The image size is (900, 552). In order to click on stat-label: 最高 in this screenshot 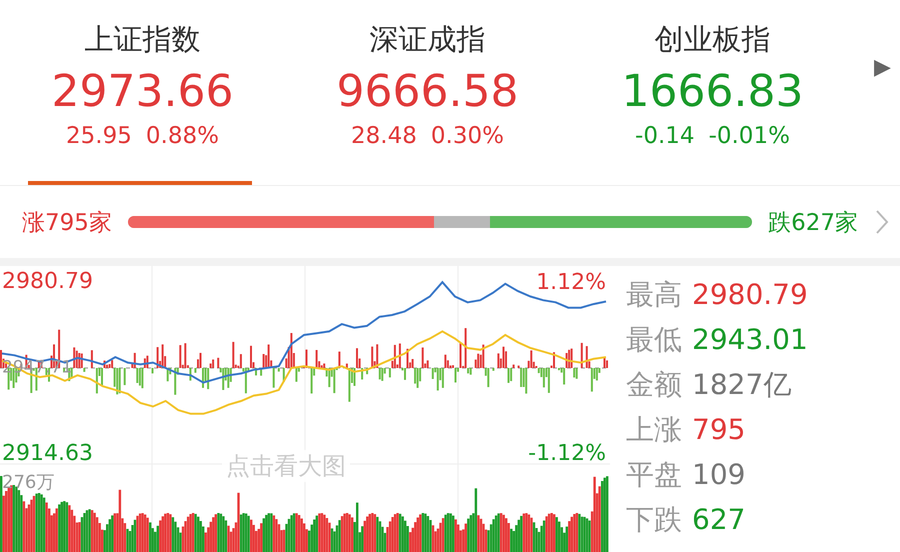, I will do `click(654, 295)`.